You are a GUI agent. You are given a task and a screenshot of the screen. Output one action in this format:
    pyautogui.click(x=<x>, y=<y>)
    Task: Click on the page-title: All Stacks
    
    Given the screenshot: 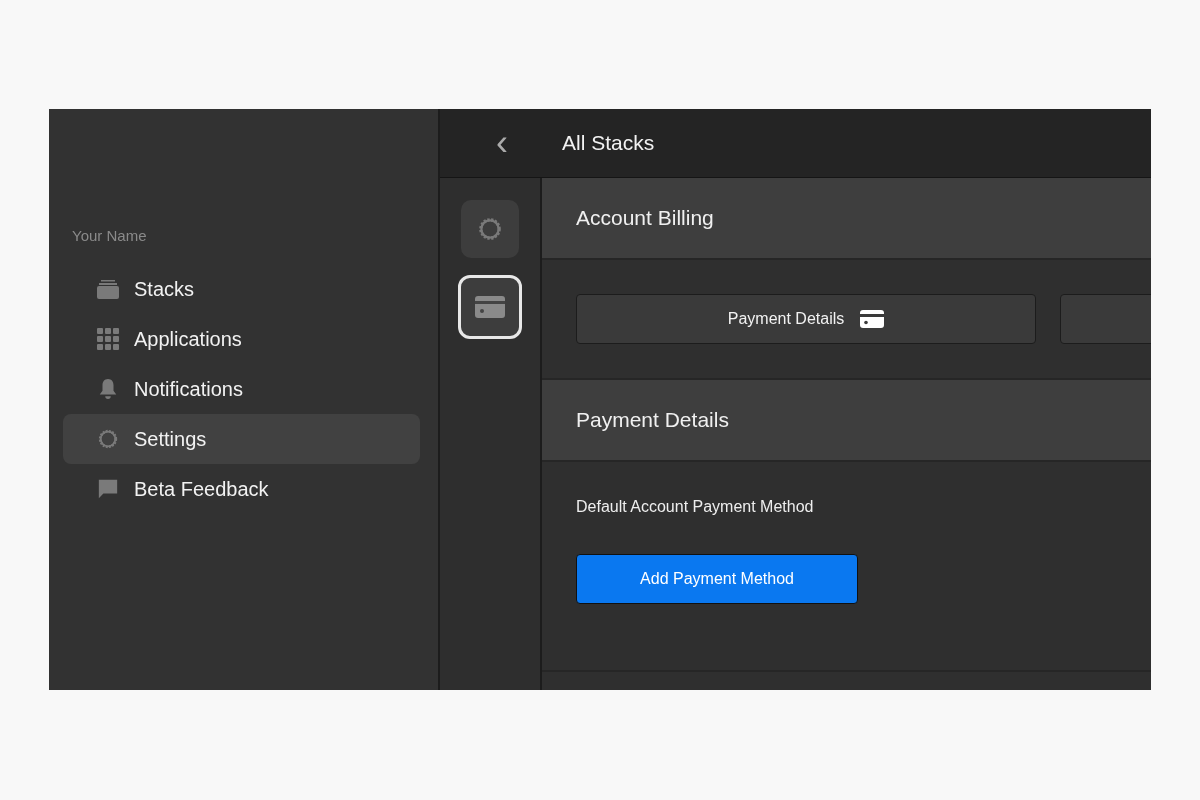 What is the action you would take?
    pyautogui.click(x=608, y=143)
    